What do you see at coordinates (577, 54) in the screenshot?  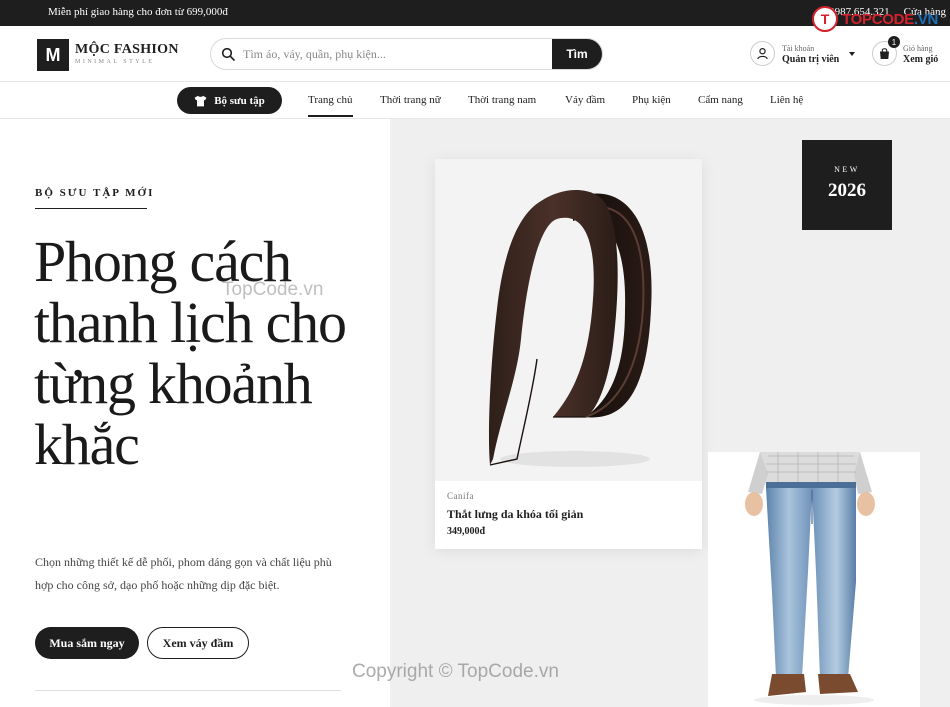 I see `search-button: Tìm` at bounding box center [577, 54].